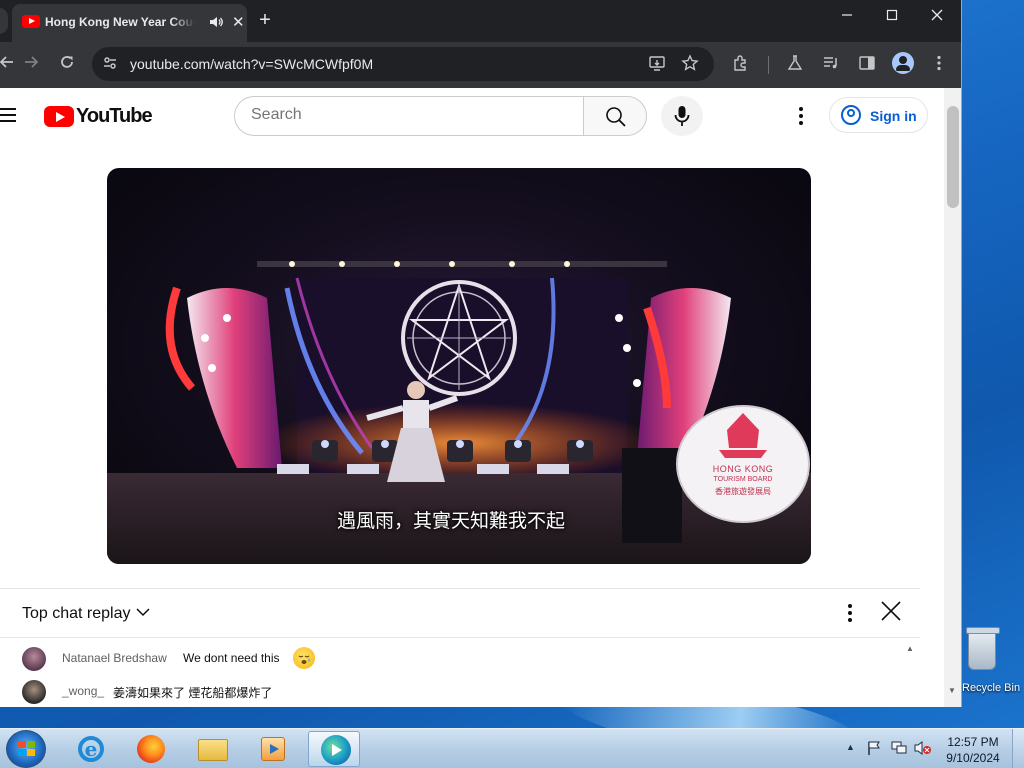 This screenshot has width=1024, height=768. I want to click on youtube-play-logo-icon, so click(59, 116).